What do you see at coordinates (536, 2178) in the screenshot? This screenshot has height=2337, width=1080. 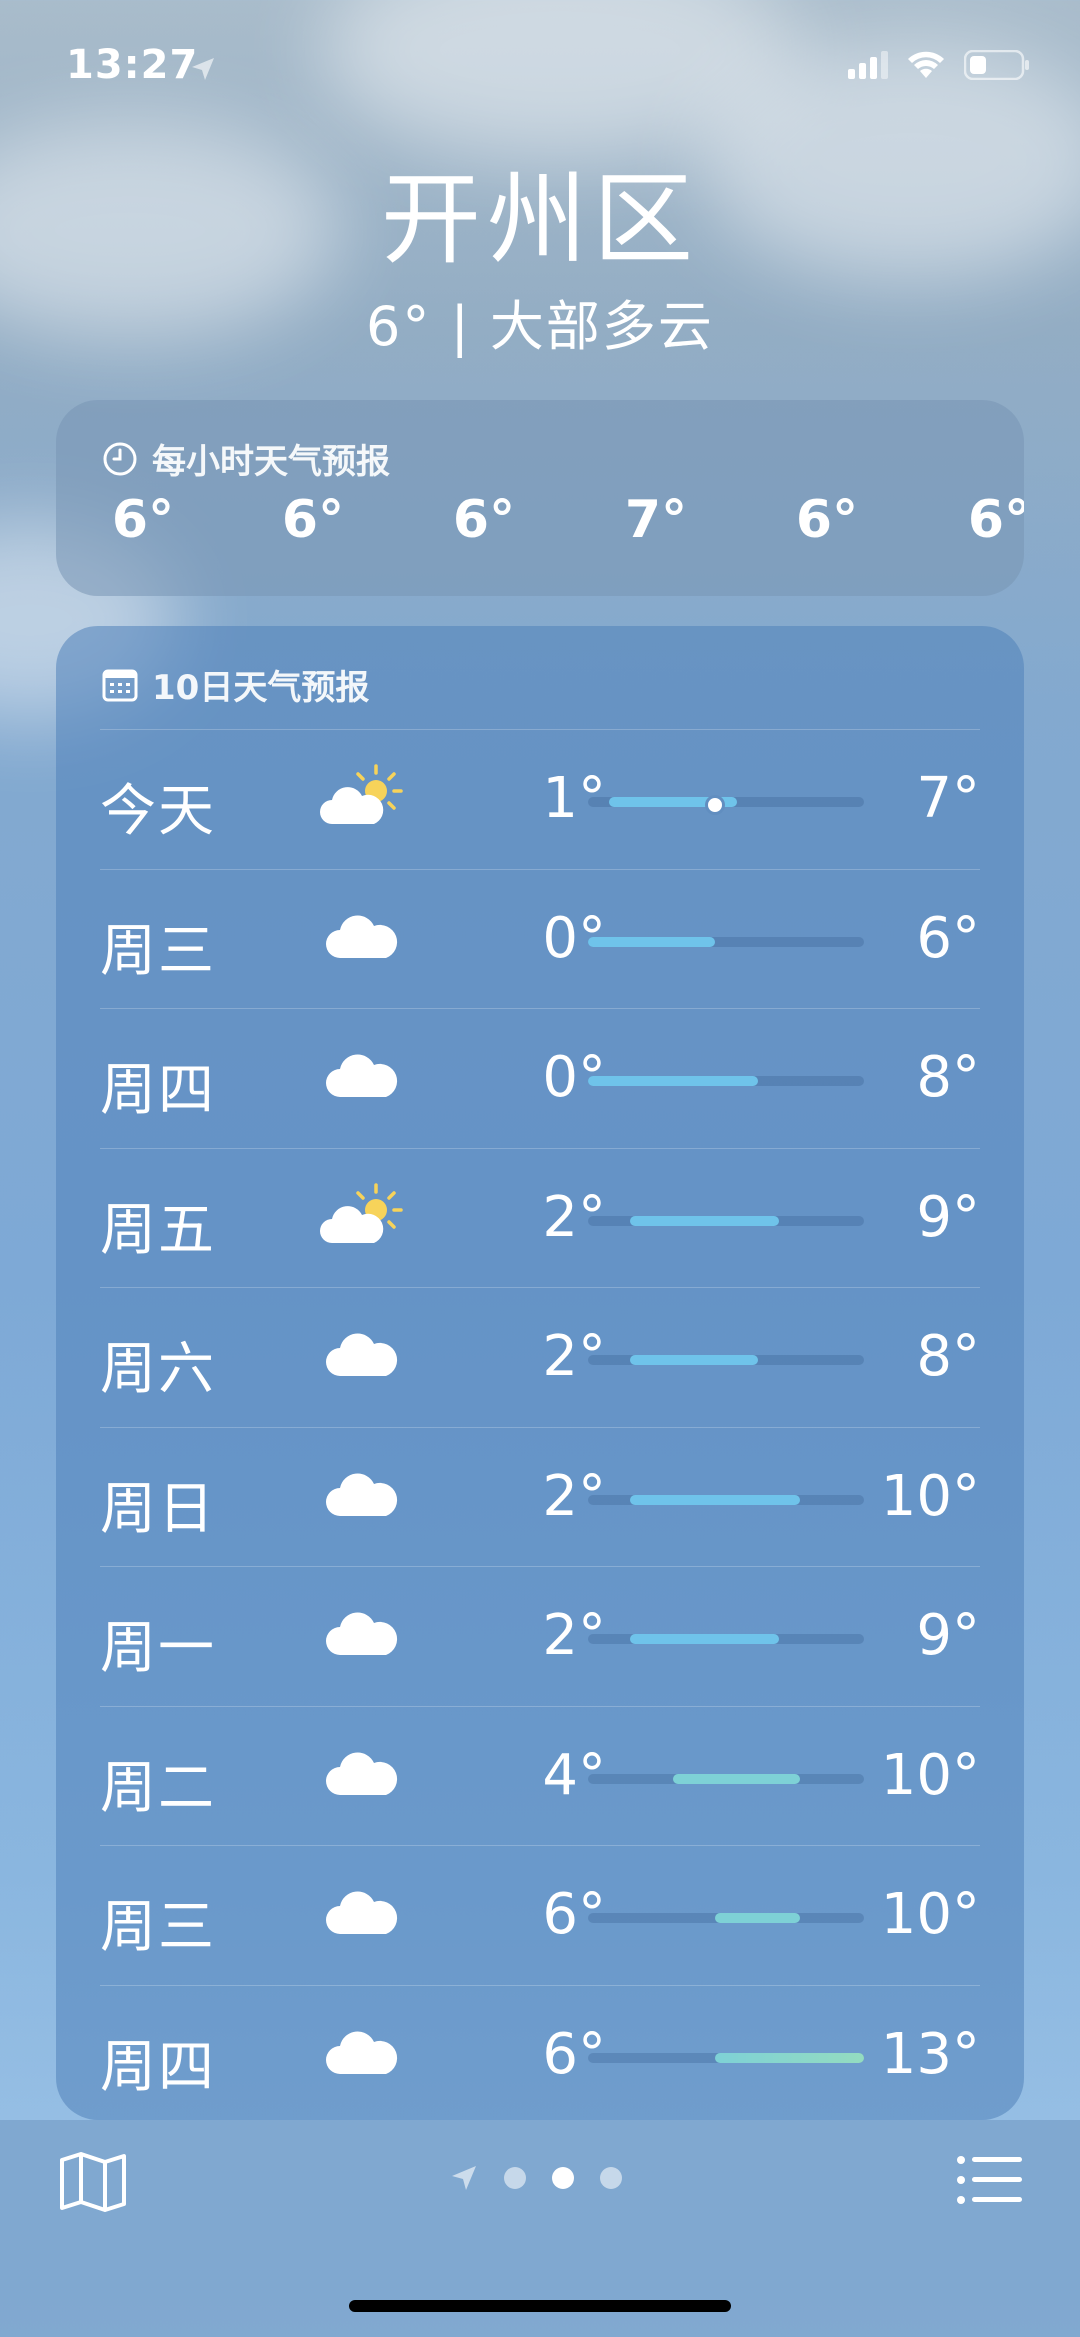 I see `page-indicator` at bounding box center [536, 2178].